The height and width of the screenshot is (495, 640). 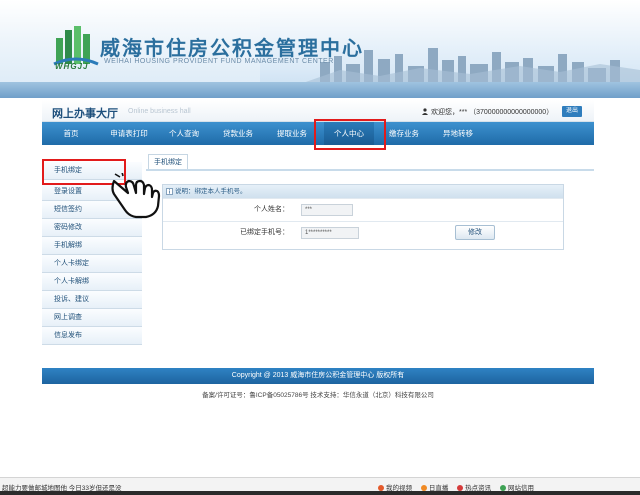 I want to click on welcome-label: 欢迎您，*** （370000000000000000）, so click(x=492, y=112).